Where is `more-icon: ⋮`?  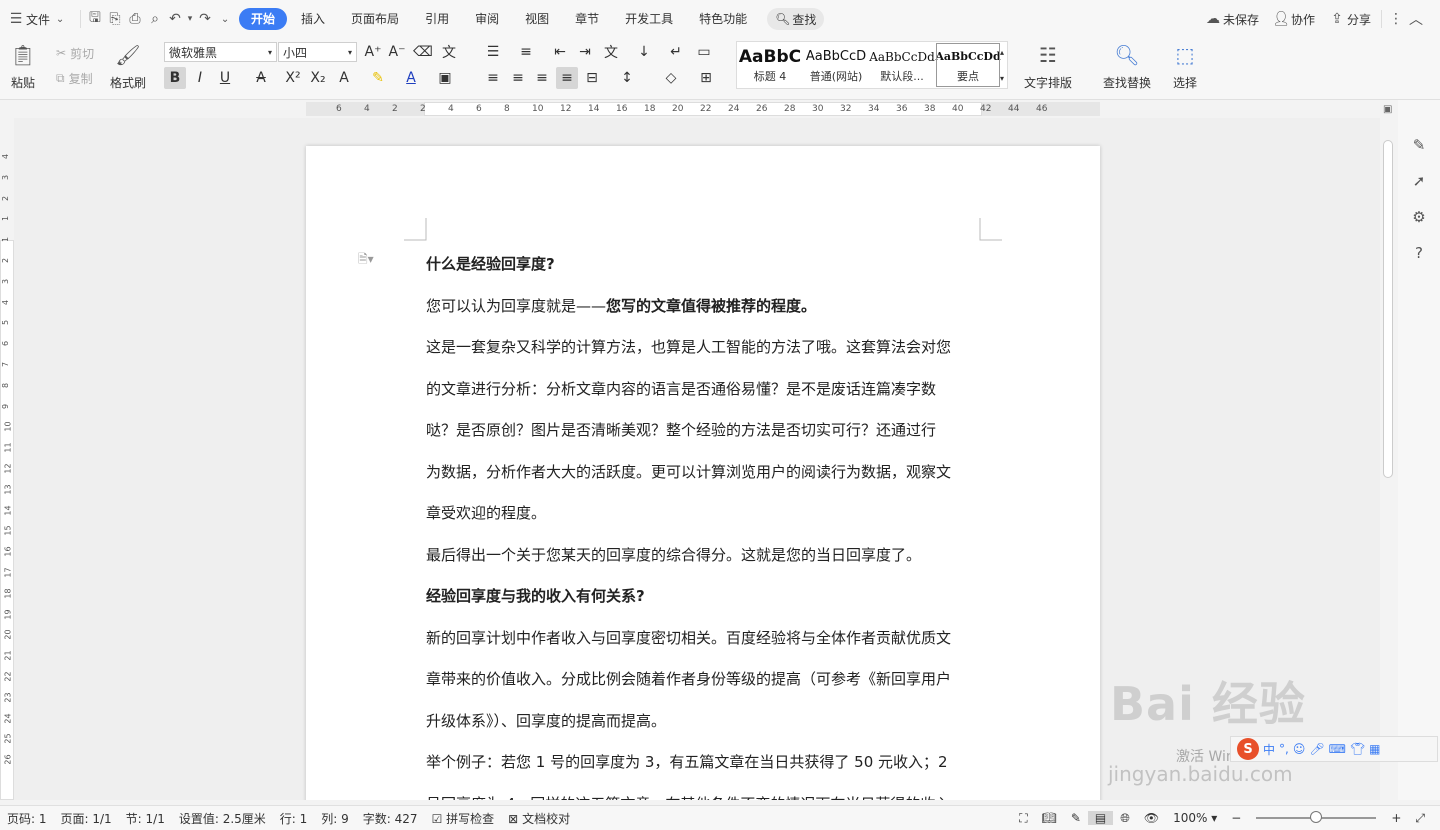
more-icon: ⋮ is located at coordinates (1396, 19).